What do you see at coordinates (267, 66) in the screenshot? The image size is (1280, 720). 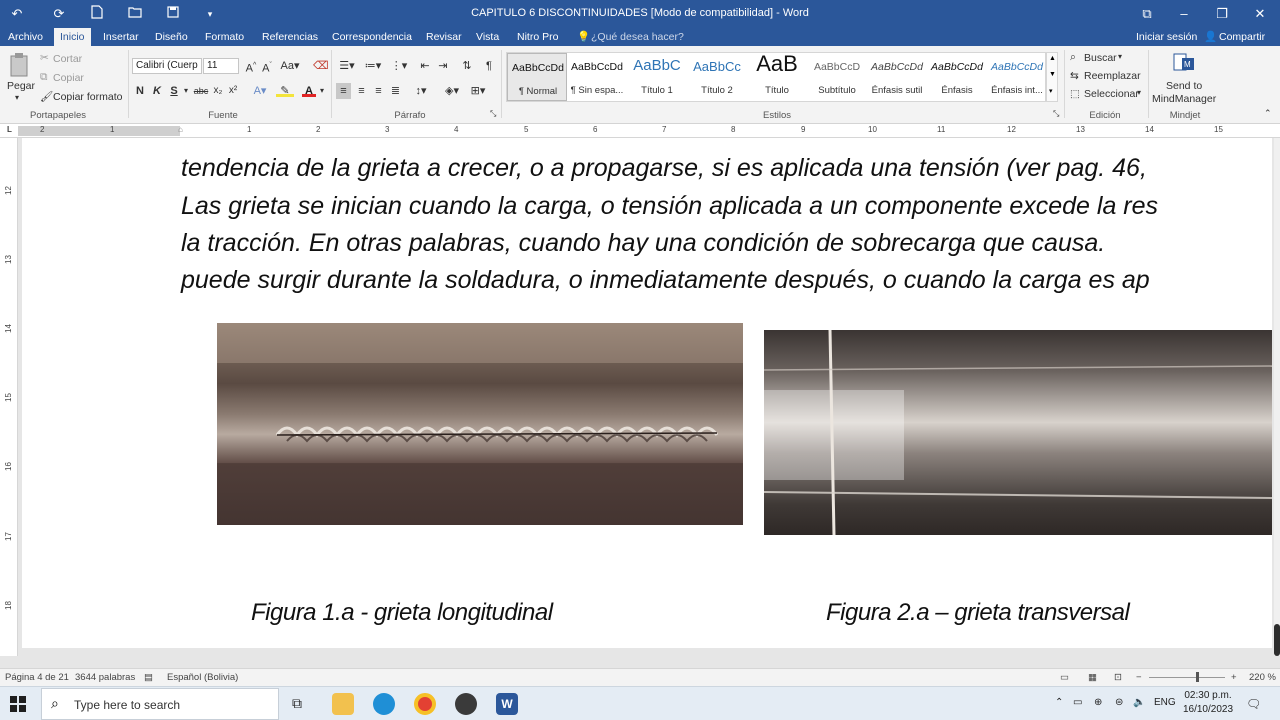 I see `shrink-font-icon: Aˇ` at bounding box center [267, 66].